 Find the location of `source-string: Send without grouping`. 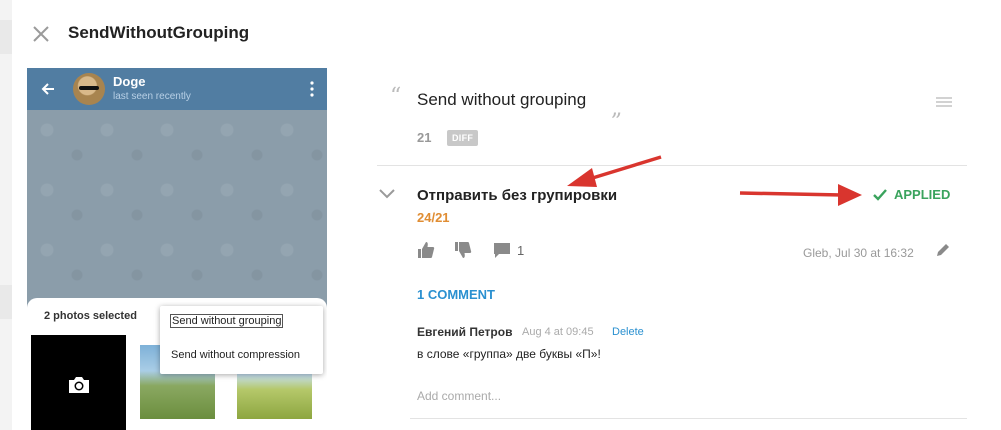

source-string: Send without grouping is located at coordinates (502, 99).